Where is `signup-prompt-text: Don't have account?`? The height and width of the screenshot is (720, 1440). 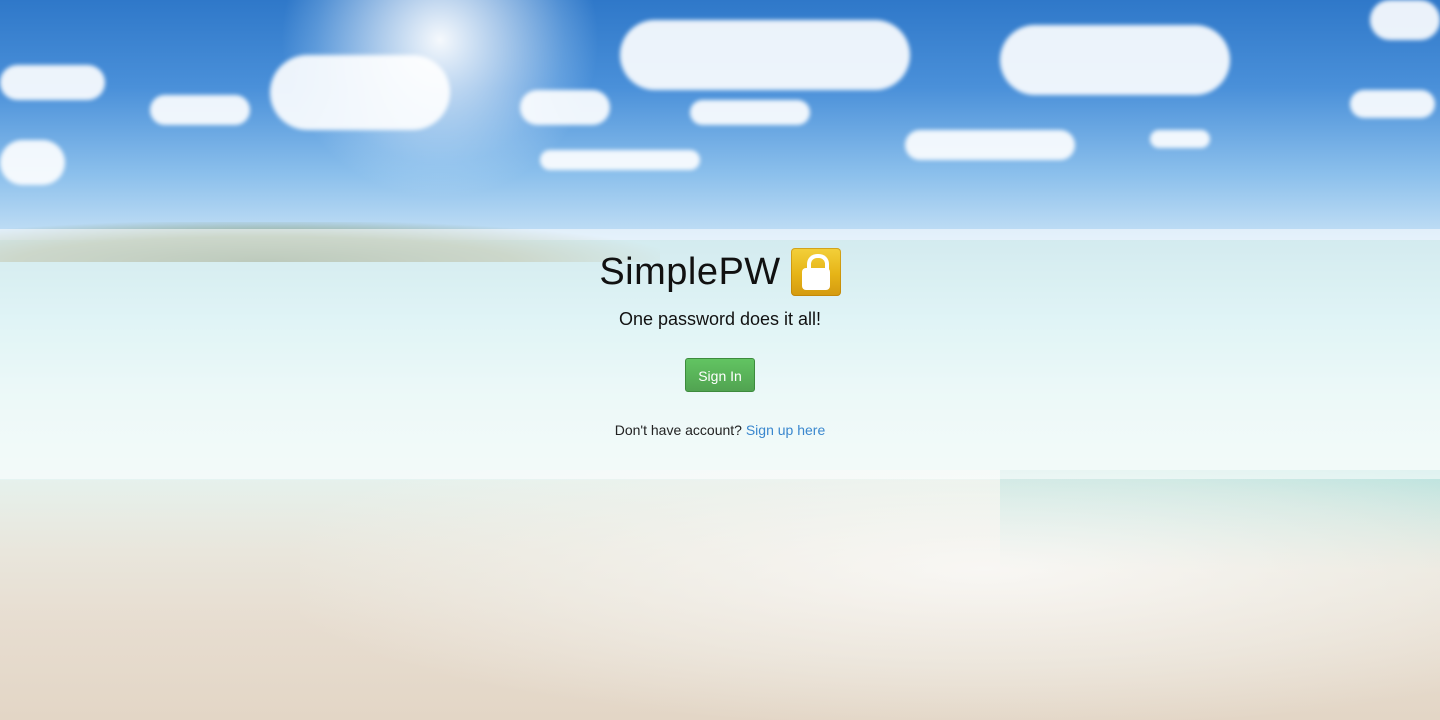 signup-prompt-text: Don't have account? is located at coordinates (678, 430).